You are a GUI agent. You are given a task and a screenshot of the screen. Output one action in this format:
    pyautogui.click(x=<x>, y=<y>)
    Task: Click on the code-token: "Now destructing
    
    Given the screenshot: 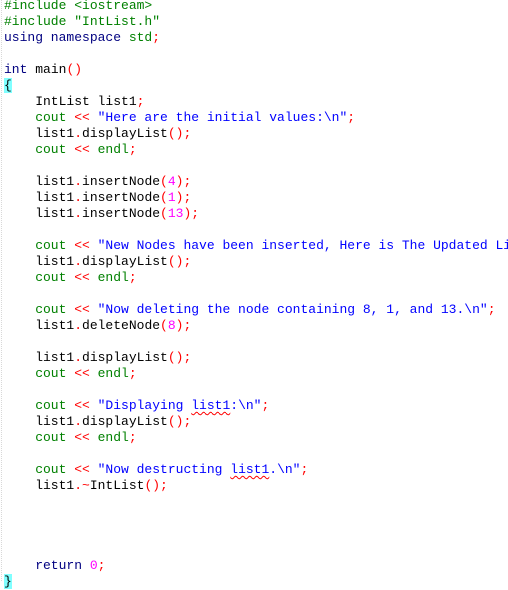 What is the action you would take?
    pyautogui.click(x=160, y=469)
    